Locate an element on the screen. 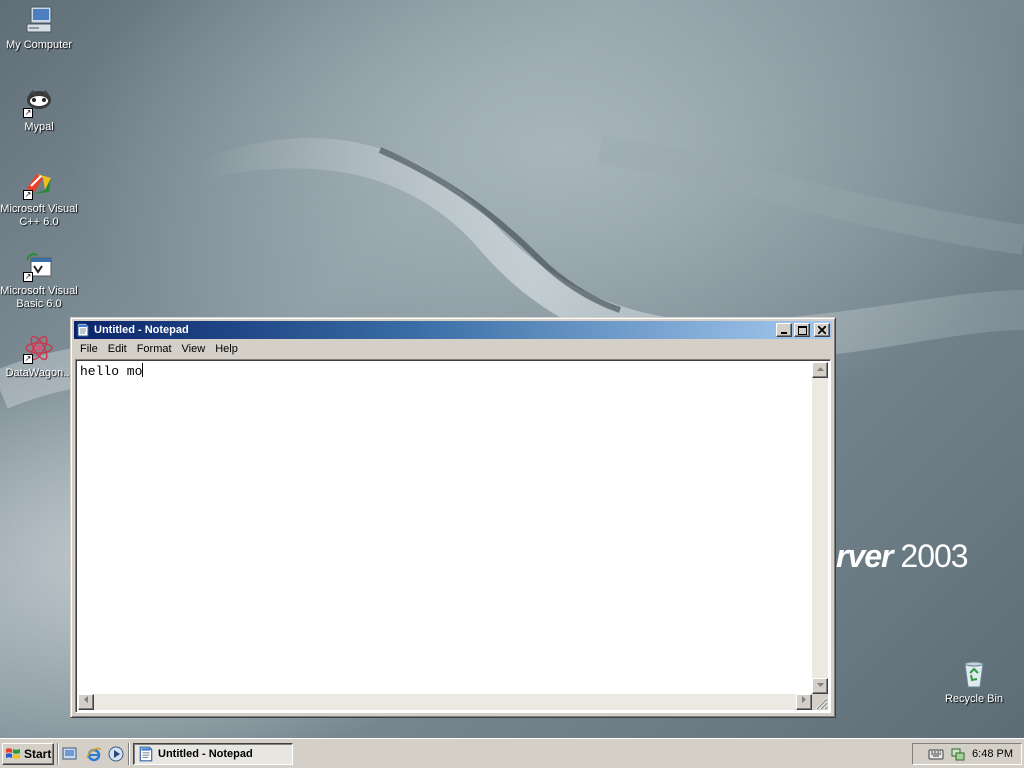 This screenshot has height=768, width=1024. mypal-icon: ↗ is located at coordinates (39, 102).